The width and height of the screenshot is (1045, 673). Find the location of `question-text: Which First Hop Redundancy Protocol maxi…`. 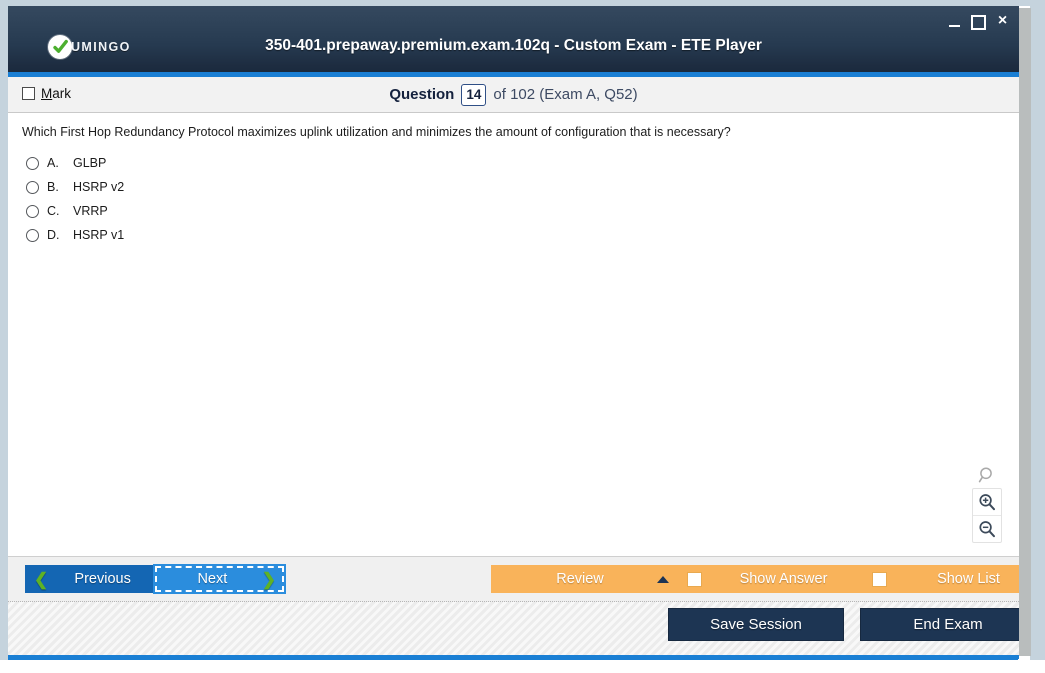

question-text: Which First Hop Redundancy Protocol maxi… is located at coordinates (376, 132).